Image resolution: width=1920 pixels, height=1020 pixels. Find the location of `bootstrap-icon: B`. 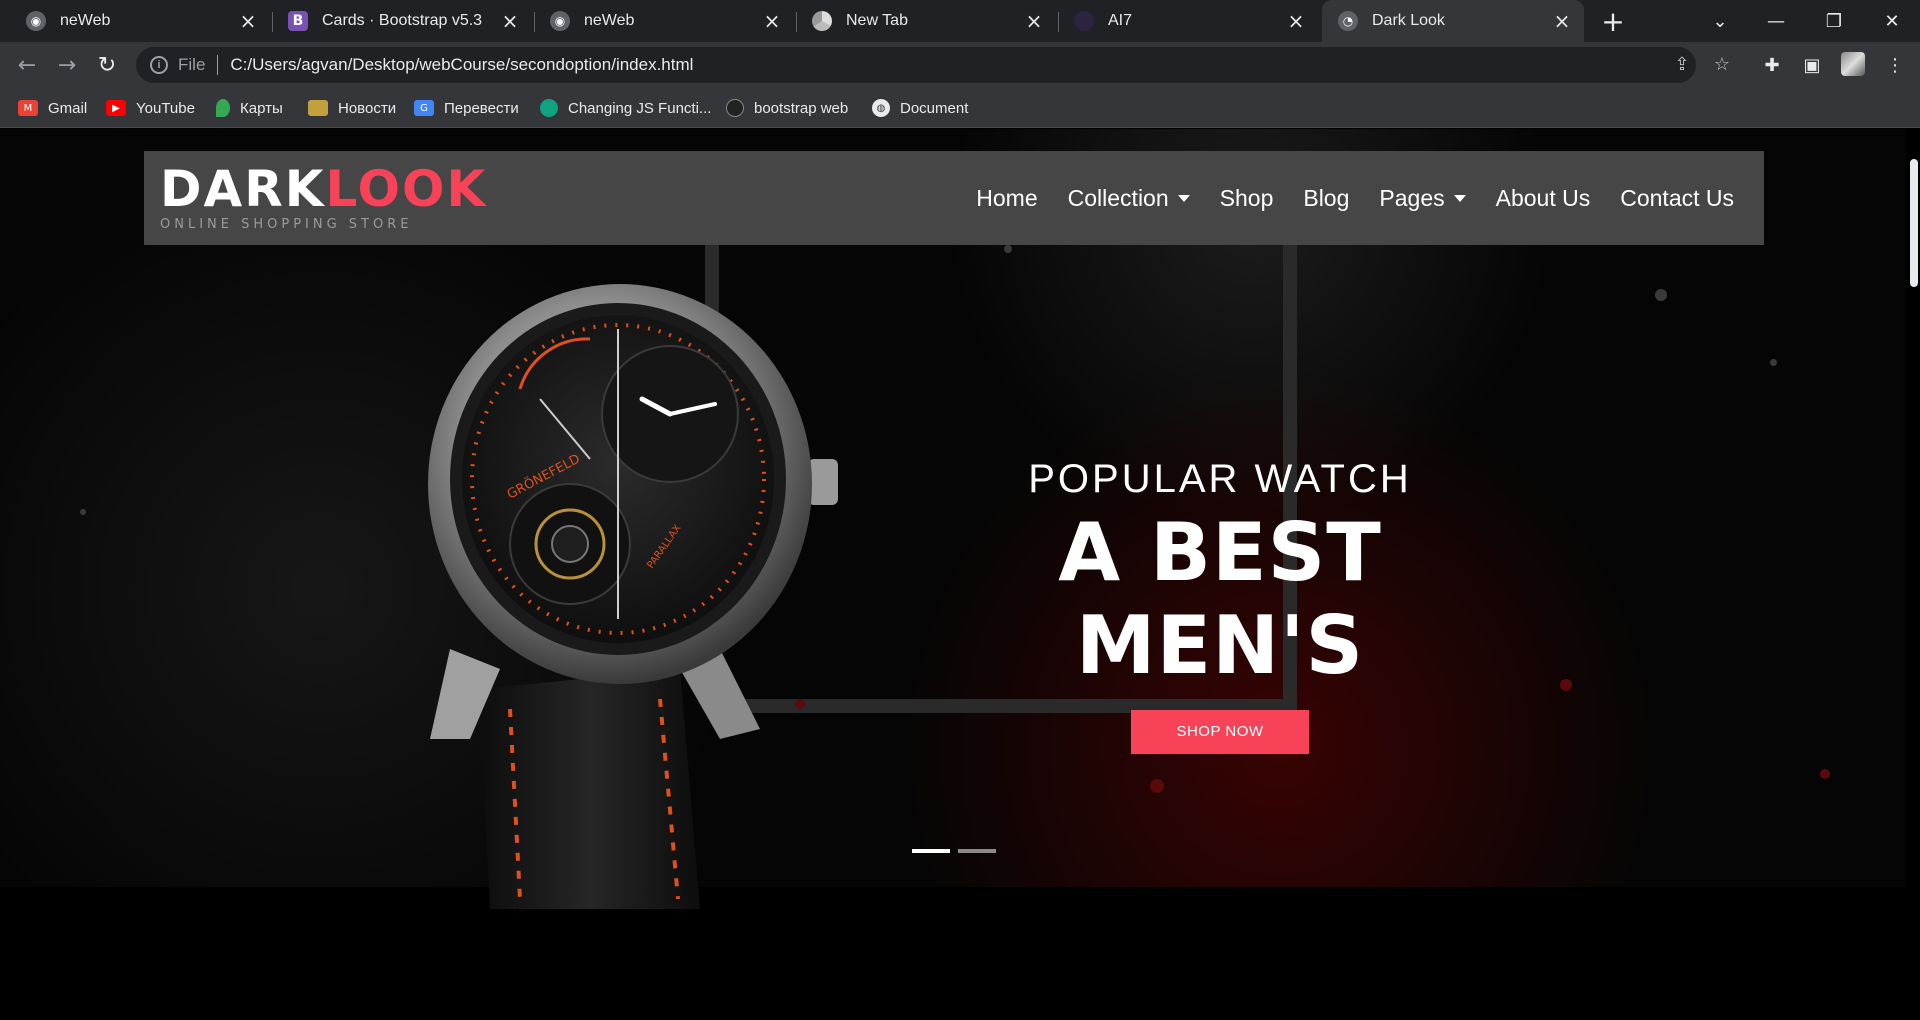

bootstrap-icon: B is located at coordinates (298, 21).